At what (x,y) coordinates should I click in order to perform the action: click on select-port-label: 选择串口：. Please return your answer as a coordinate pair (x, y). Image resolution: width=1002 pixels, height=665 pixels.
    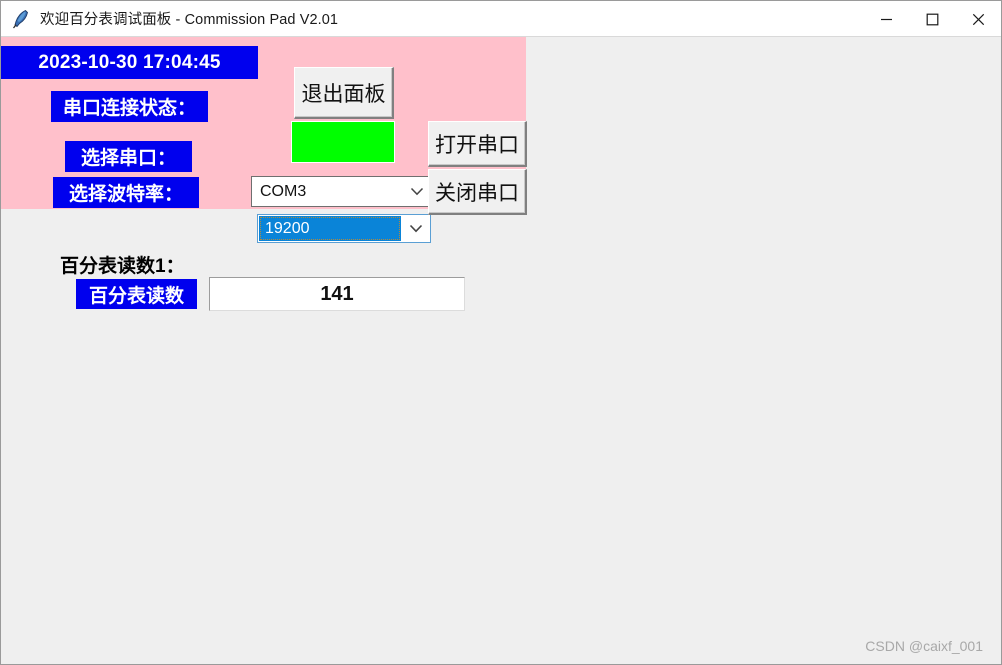
    Looking at the image, I should click on (128, 156).